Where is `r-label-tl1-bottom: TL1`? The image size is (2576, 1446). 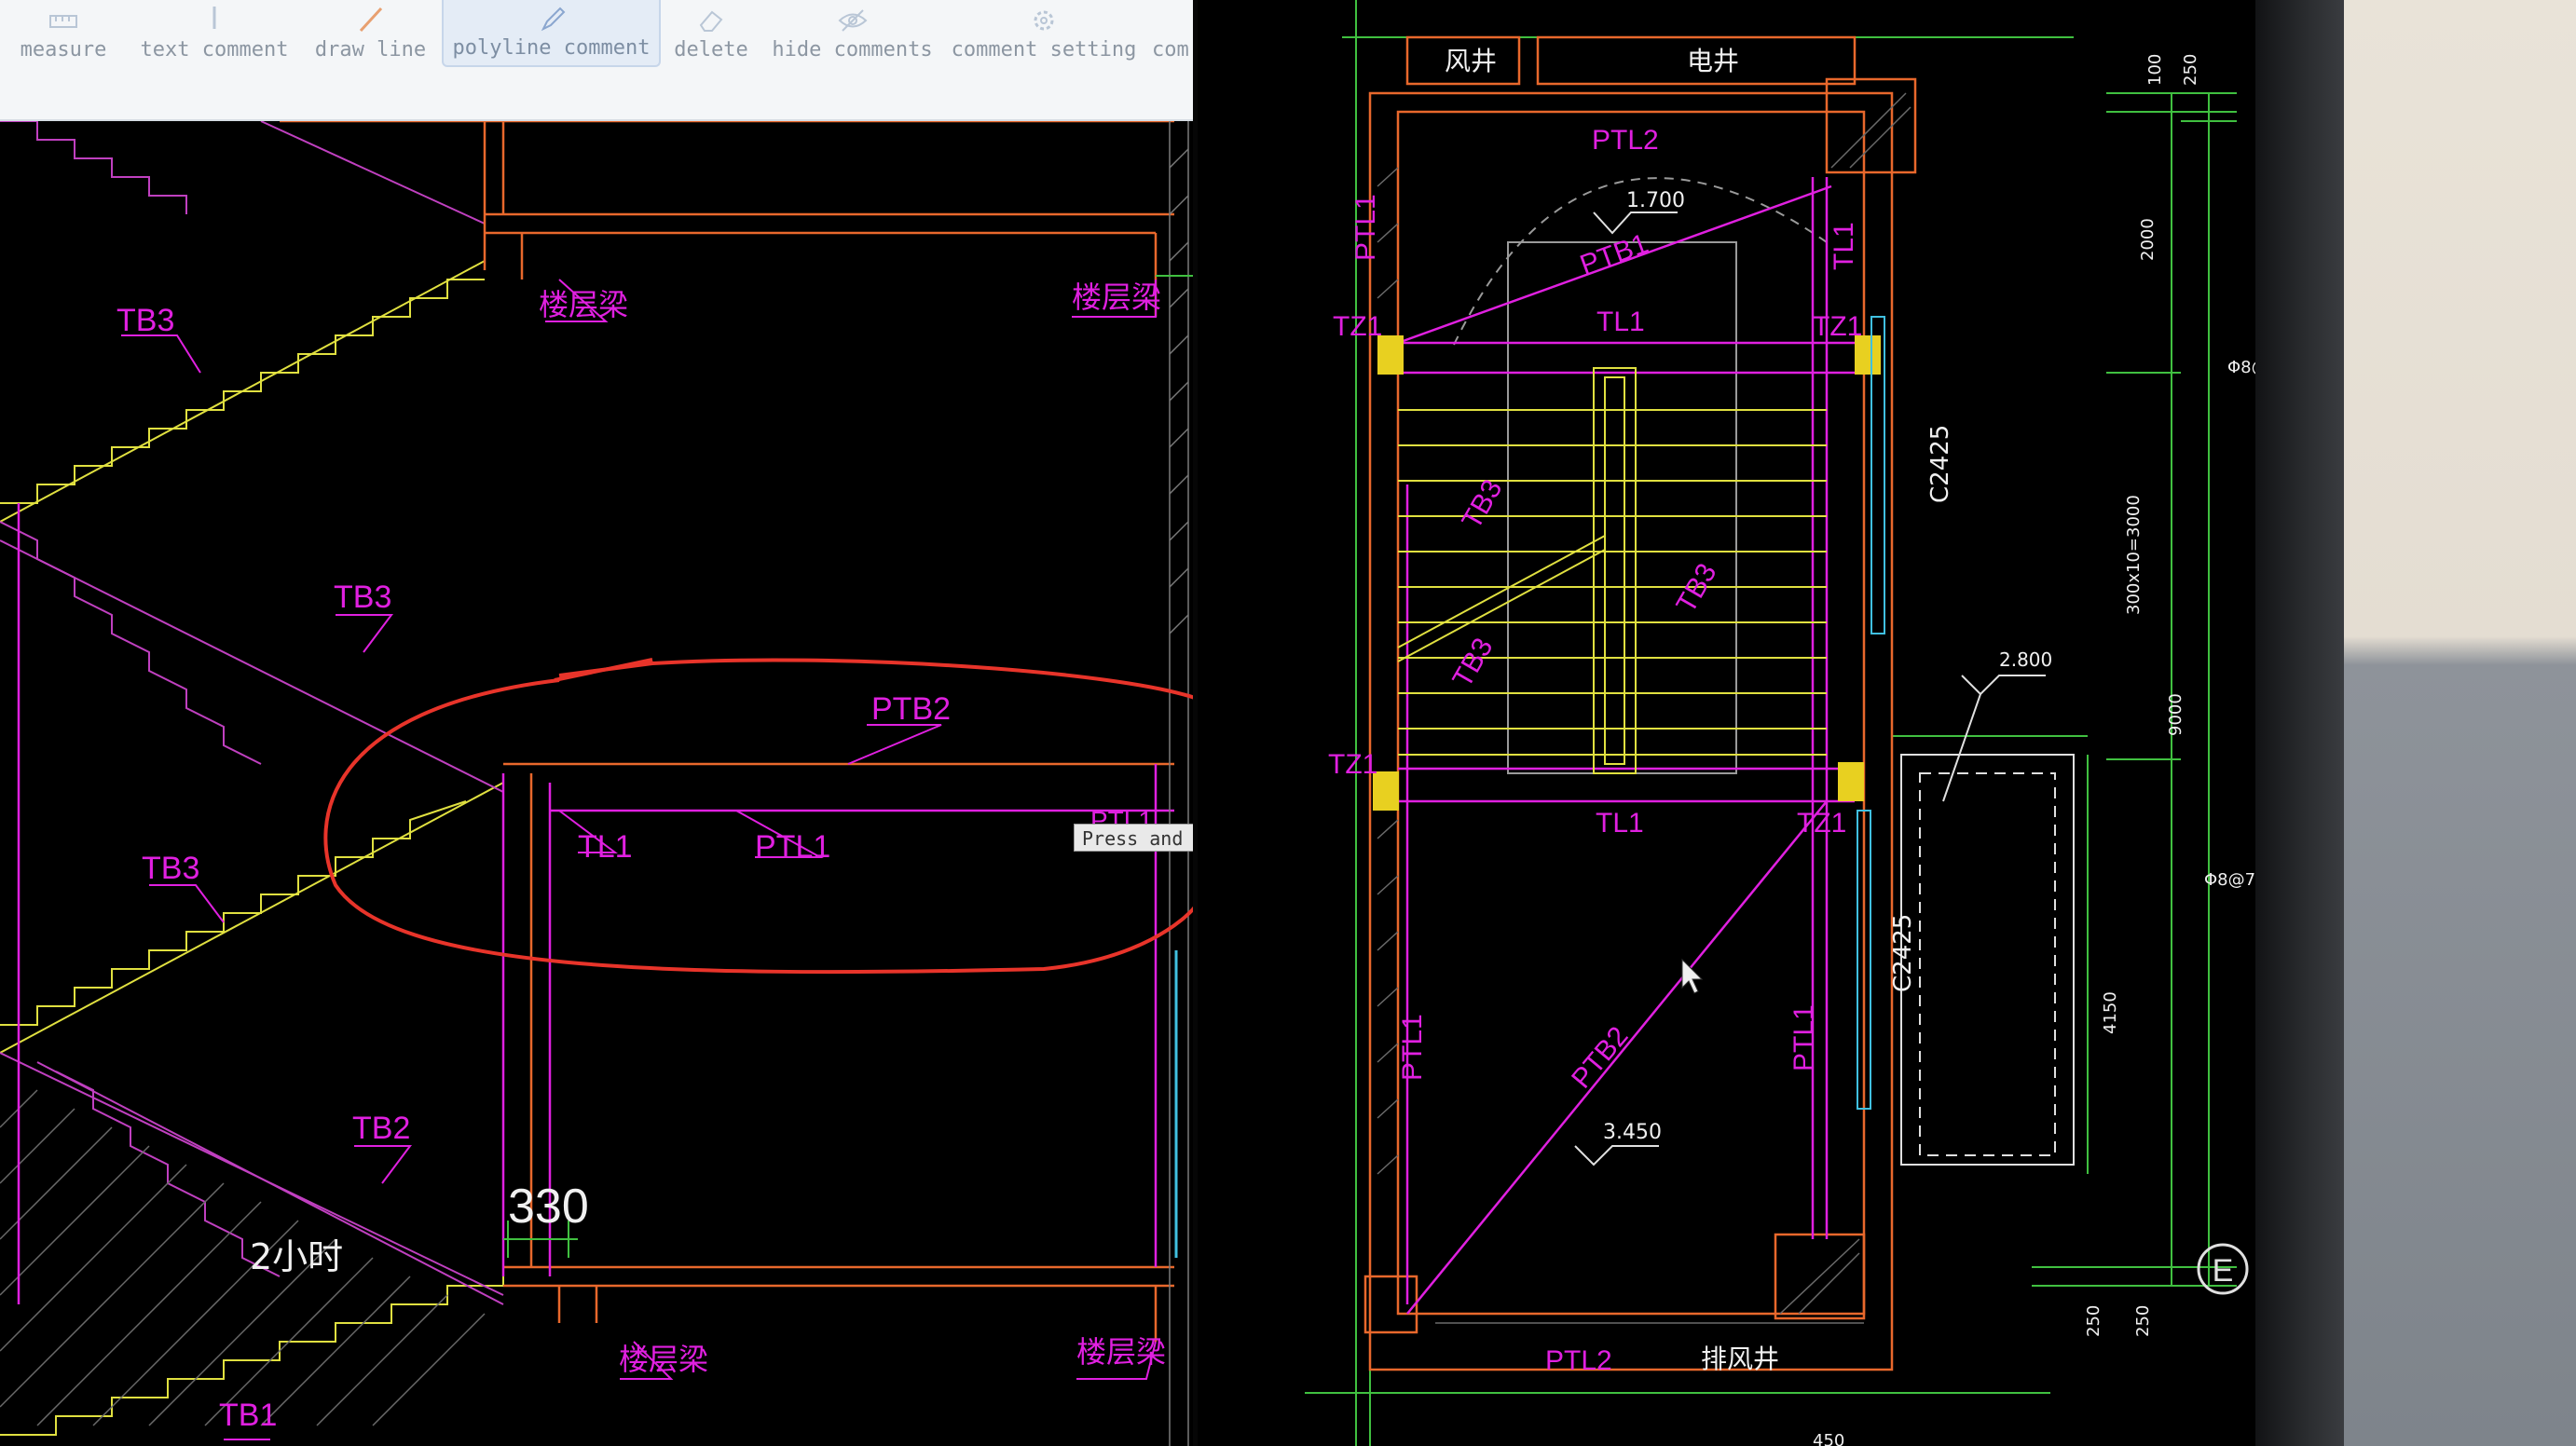 r-label-tl1-bottom: TL1 is located at coordinates (1620, 823).